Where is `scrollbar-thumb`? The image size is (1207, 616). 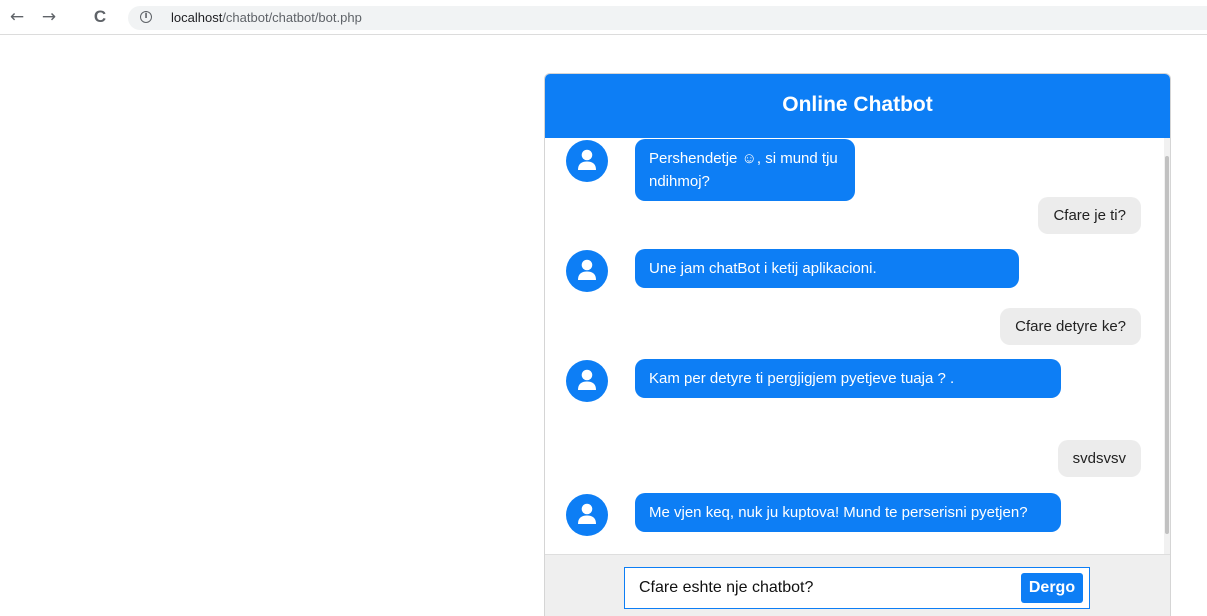 scrollbar-thumb is located at coordinates (1167, 345).